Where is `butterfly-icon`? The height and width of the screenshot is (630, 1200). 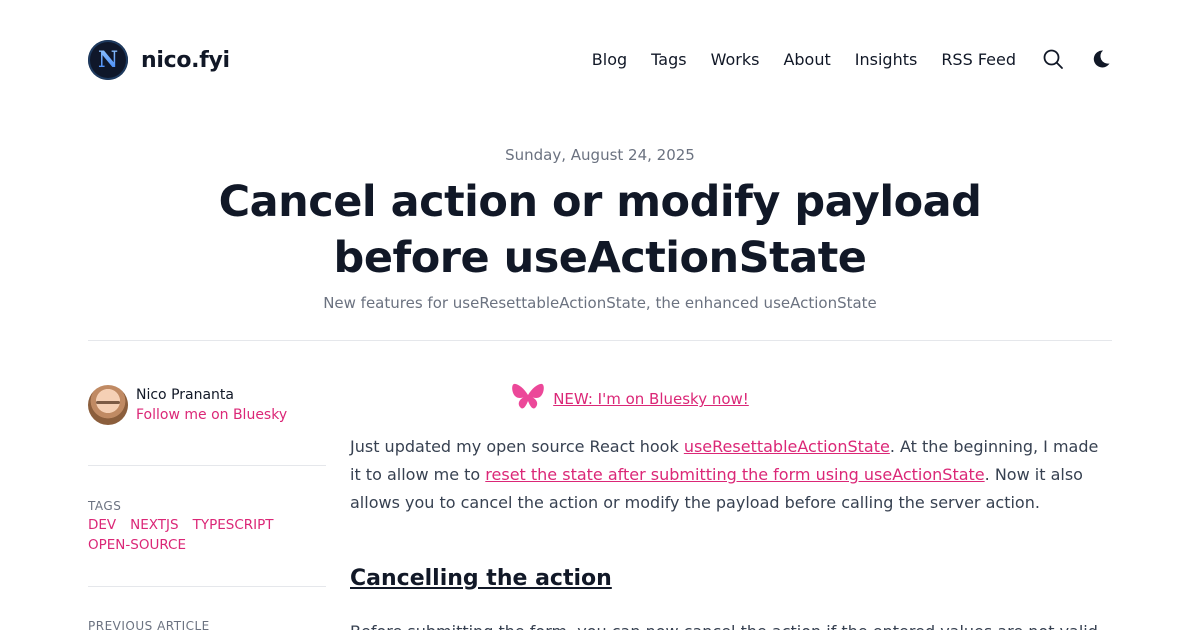 butterfly-icon is located at coordinates (528, 399).